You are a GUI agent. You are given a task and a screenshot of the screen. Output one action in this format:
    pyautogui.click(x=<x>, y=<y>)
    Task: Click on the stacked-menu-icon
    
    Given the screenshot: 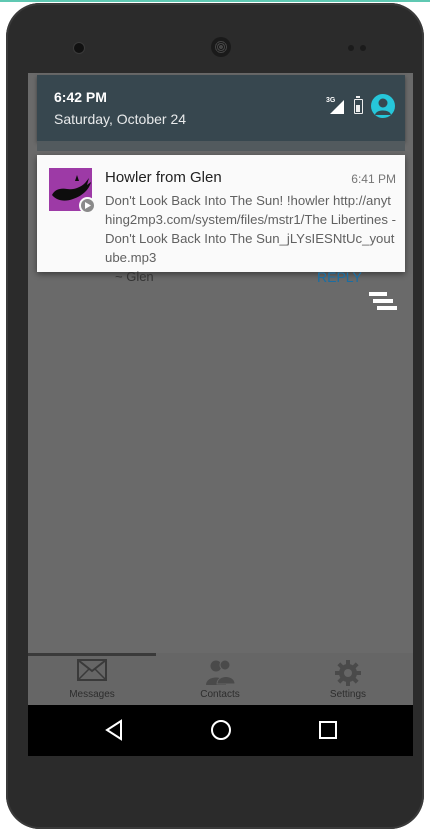 What is the action you would take?
    pyautogui.click(x=383, y=302)
    